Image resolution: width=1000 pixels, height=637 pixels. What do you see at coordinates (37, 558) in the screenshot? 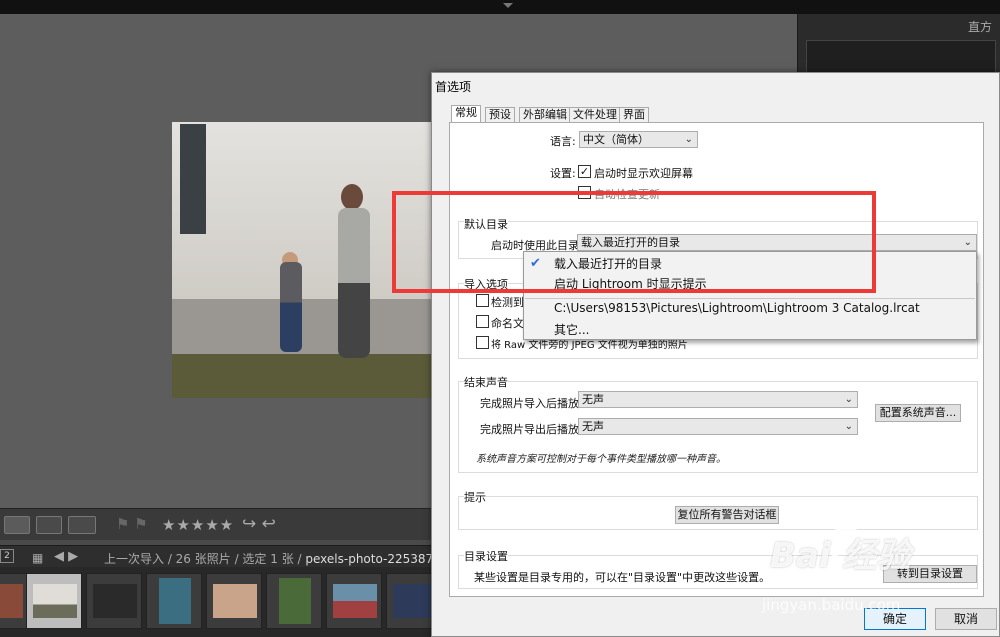
I see `grid-icon: ▦` at bounding box center [37, 558].